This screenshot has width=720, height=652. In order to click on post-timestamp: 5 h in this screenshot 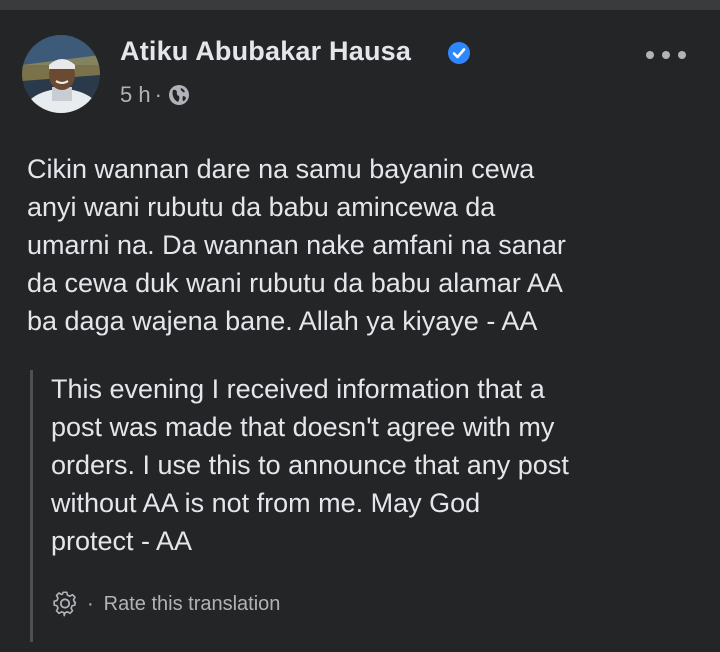, I will do `click(135, 95)`.